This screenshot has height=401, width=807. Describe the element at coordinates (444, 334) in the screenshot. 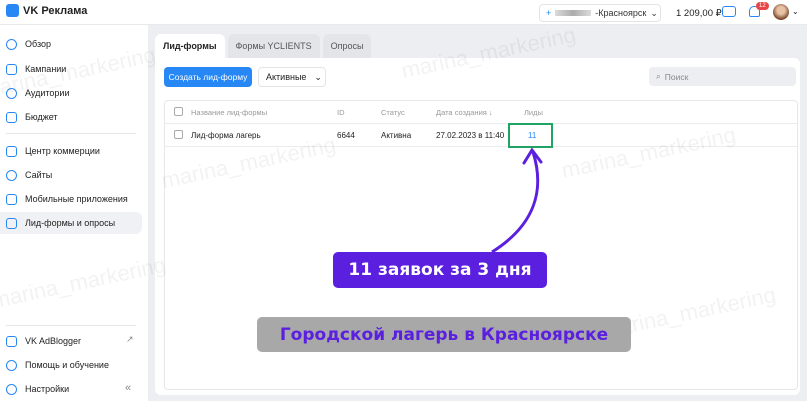

I see `caption-label: Городской лагерь в Красноярске` at that location.